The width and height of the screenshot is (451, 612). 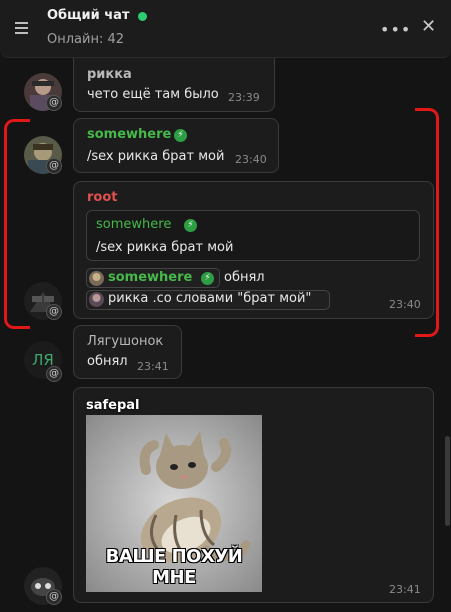 What do you see at coordinates (174, 567) in the screenshot?
I see `meme-caption: ВАШЕ ПОХУЙ МНЕ` at bounding box center [174, 567].